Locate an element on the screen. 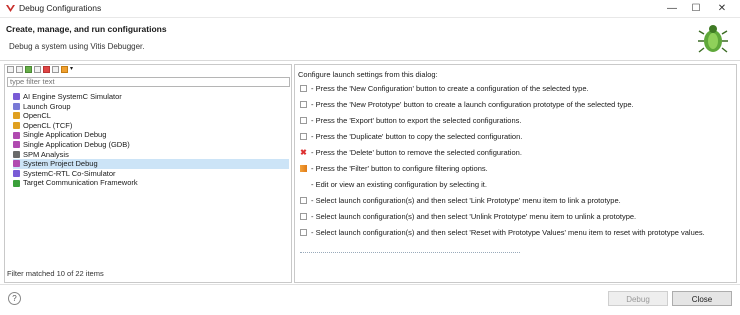  tree-item-label: Target Communication Framework is located at coordinates (80, 183).